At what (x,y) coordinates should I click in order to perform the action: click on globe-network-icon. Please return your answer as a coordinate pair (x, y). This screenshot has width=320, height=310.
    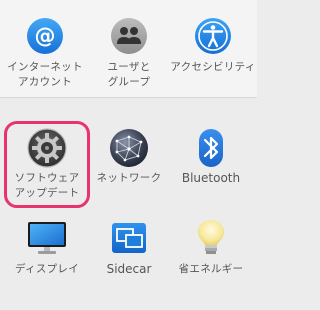
    Looking at the image, I should click on (129, 150).